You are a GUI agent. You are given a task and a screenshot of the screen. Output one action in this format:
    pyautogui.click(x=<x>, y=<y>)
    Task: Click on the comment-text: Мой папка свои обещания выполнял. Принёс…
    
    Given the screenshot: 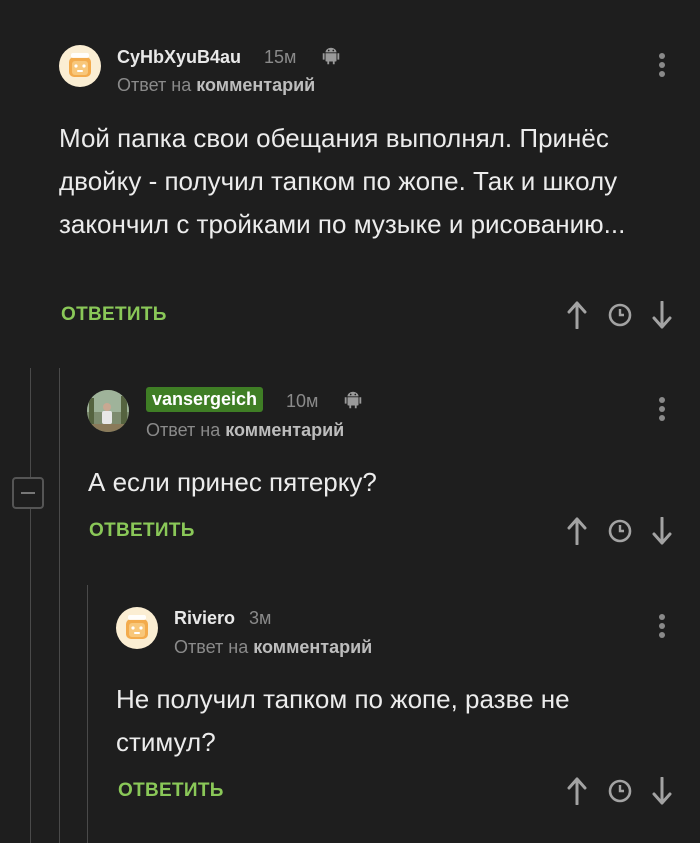 What is the action you would take?
    pyautogui.click(x=342, y=181)
    